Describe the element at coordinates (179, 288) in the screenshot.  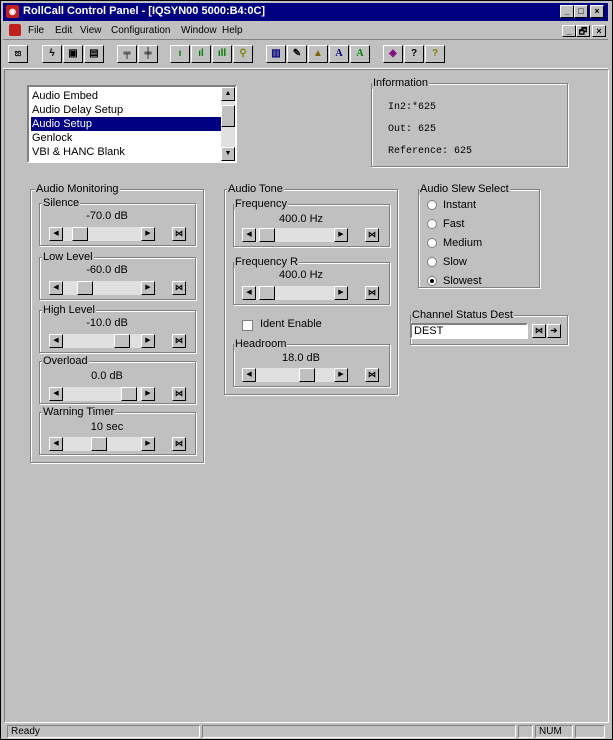
I see `low-level-preset-icon: ⋈` at that location.